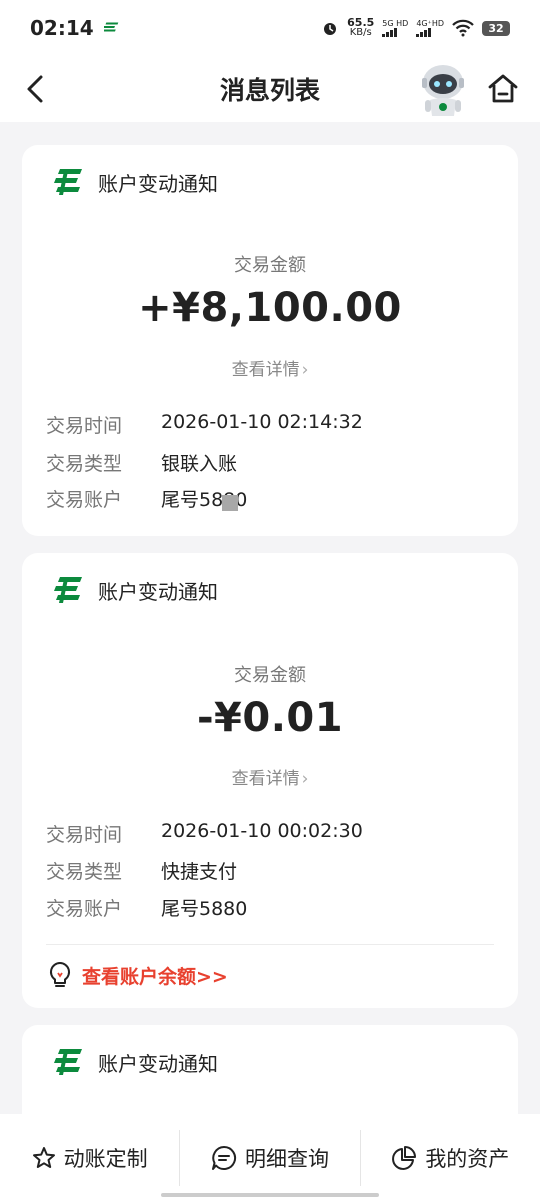  What do you see at coordinates (262, 422) in the screenshot?
I see `row-value: 2026-01-10 02:14:32` at bounding box center [262, 422].